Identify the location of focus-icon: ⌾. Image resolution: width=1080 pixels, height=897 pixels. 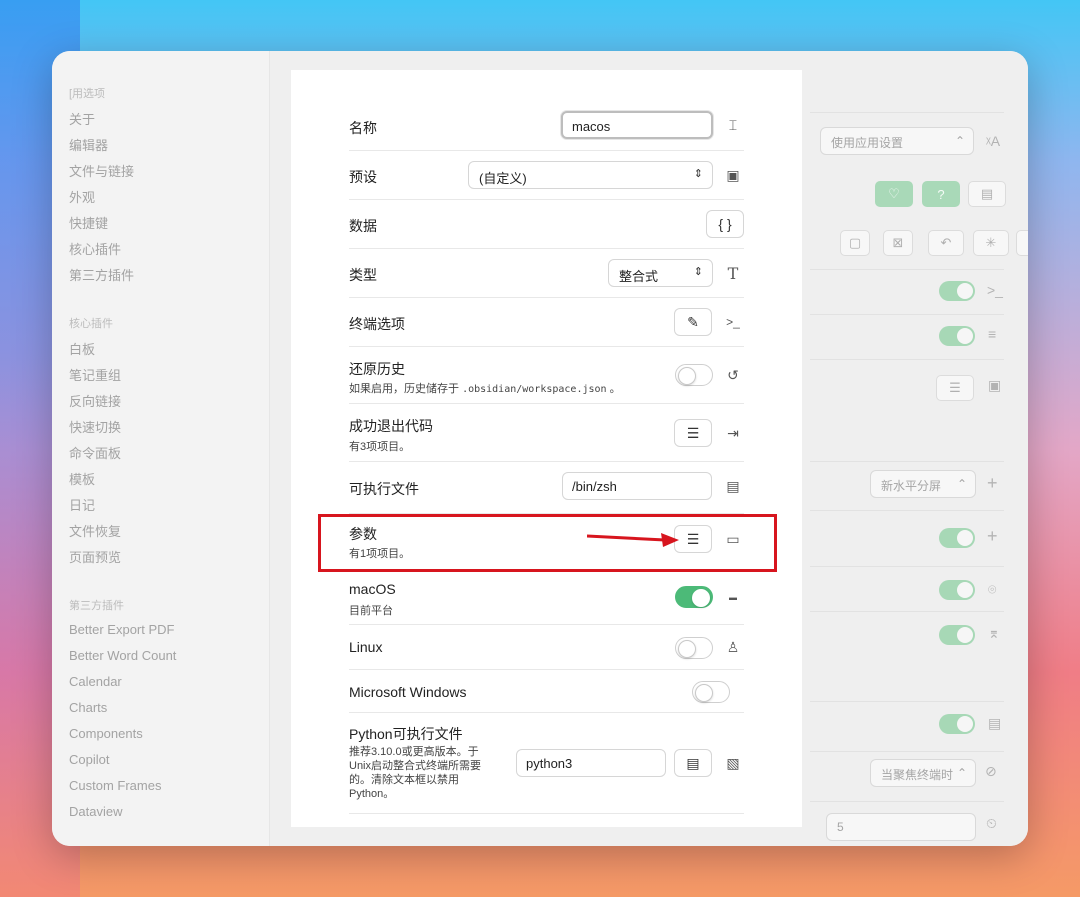
(992, 589).